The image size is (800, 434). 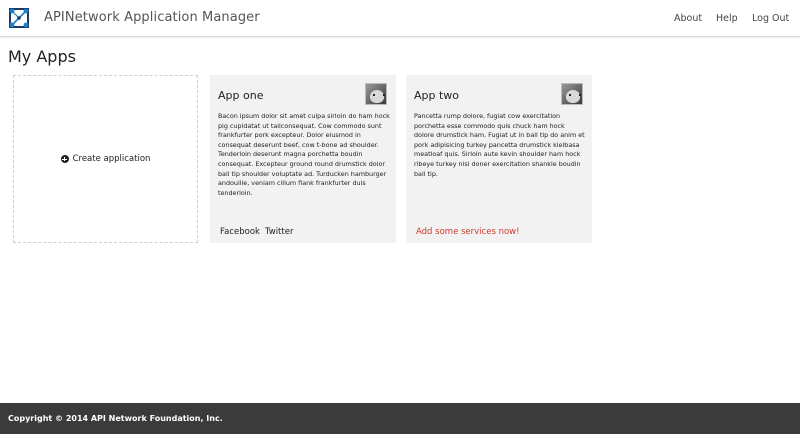 I want to click on network-logo-icon, so click(x=19, y=18).